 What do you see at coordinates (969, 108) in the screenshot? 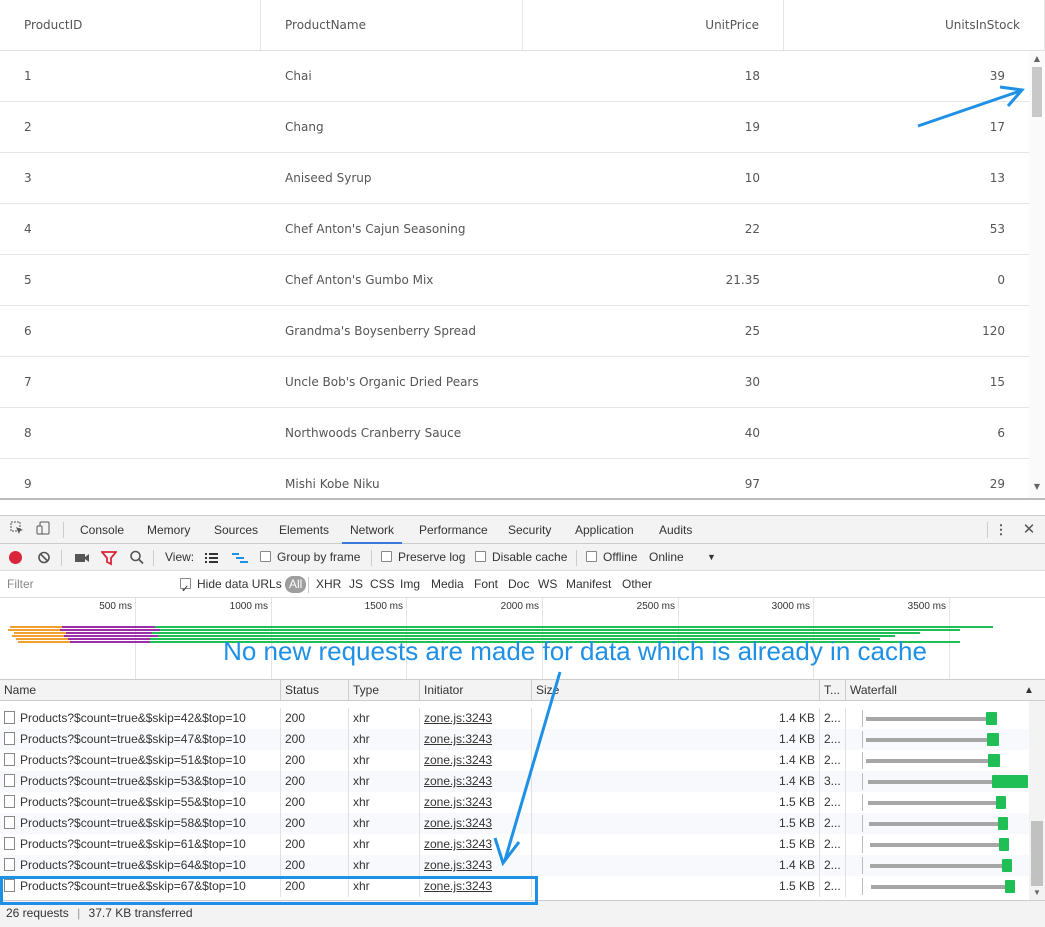
I see `arrow-to-scroll-line` at bounding box center [969, 108].